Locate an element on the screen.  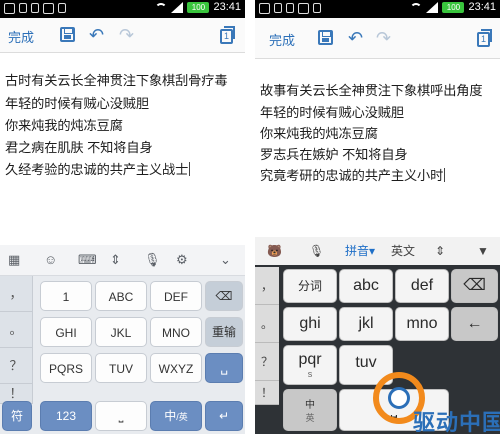
pinyin-tab: 拼音▾ is located at coordinates (360, 251).